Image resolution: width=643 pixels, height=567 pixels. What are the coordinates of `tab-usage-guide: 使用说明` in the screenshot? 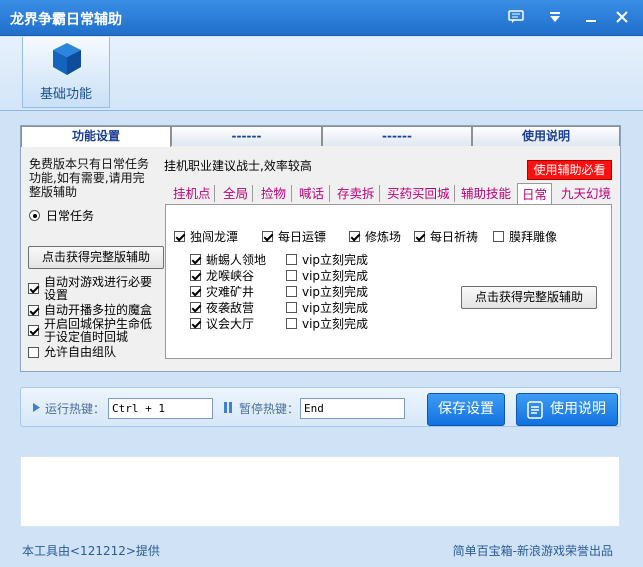 It's located at (546, 136).